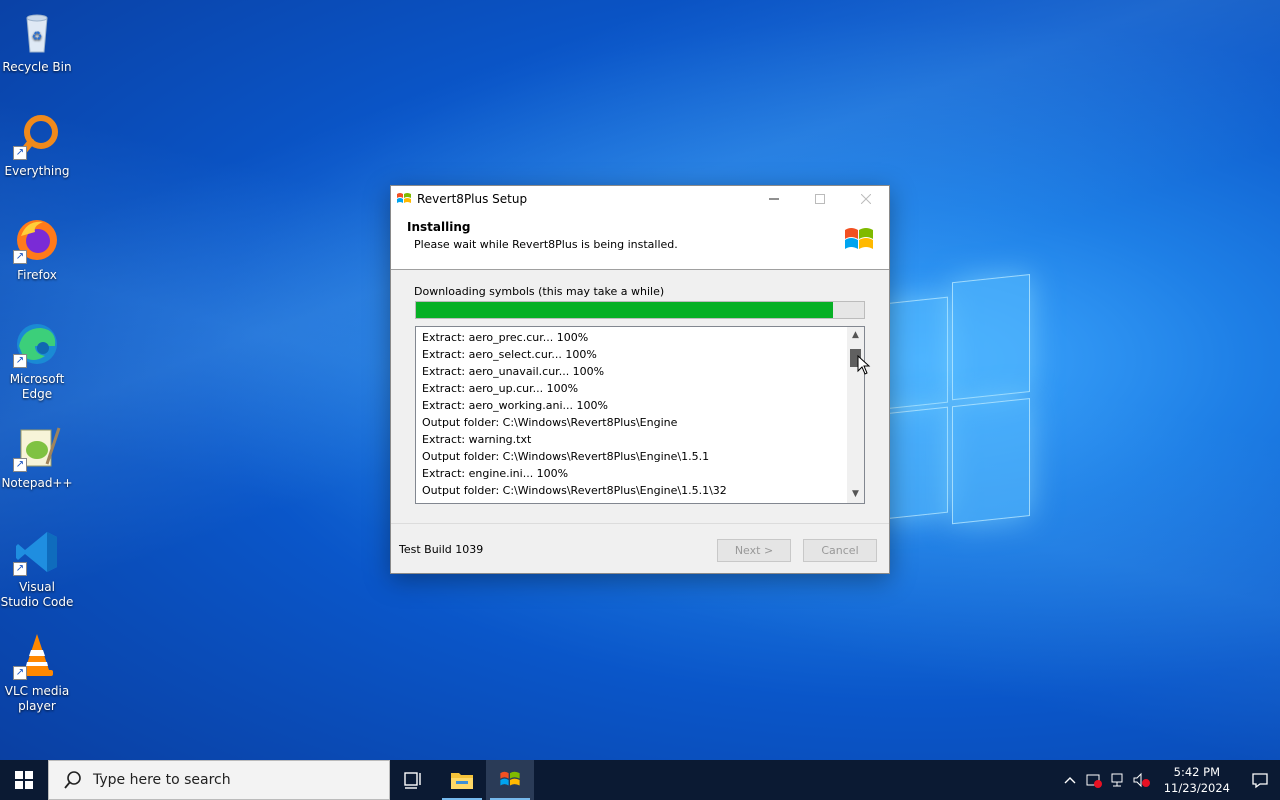 The image size is (1280, 800). I want to click on task-view-icon, so click(412, 780).